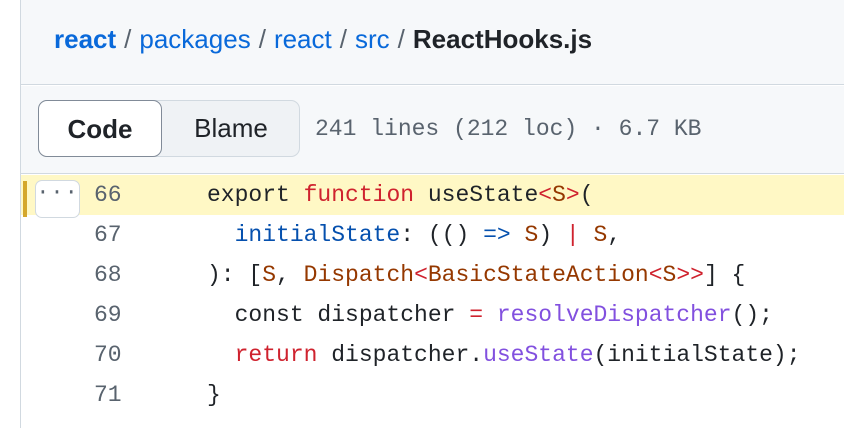 This screenshot has width=844, height=428. Describe the element at coordinates (497, 235) in the screenshot. I see `code-token: =>` at that location.